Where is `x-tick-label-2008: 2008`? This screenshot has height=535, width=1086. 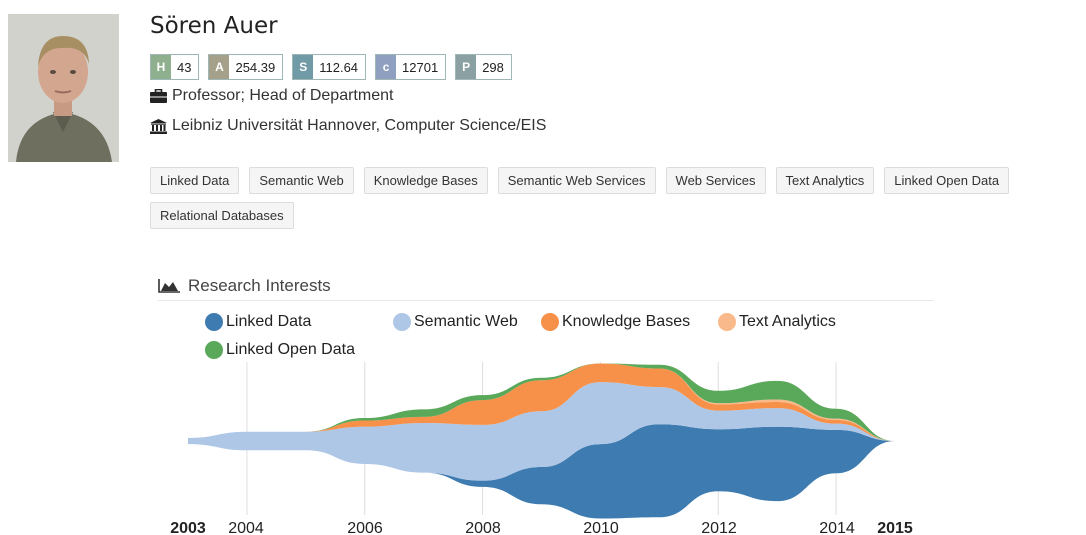
x-tick-label-2008: 2008 is located at coordinates (483, 527).